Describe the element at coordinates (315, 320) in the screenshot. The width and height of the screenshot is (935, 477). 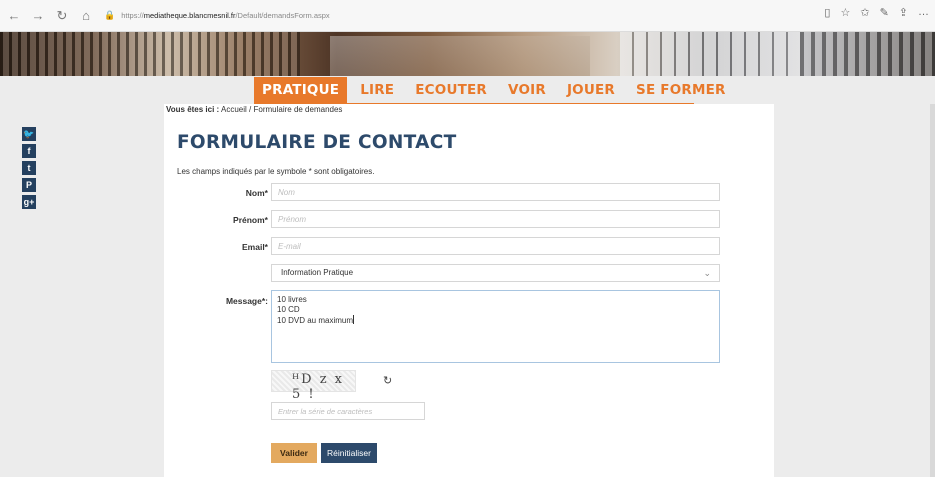
I see `message-line-text: 10 DVD au maximum` at that location.